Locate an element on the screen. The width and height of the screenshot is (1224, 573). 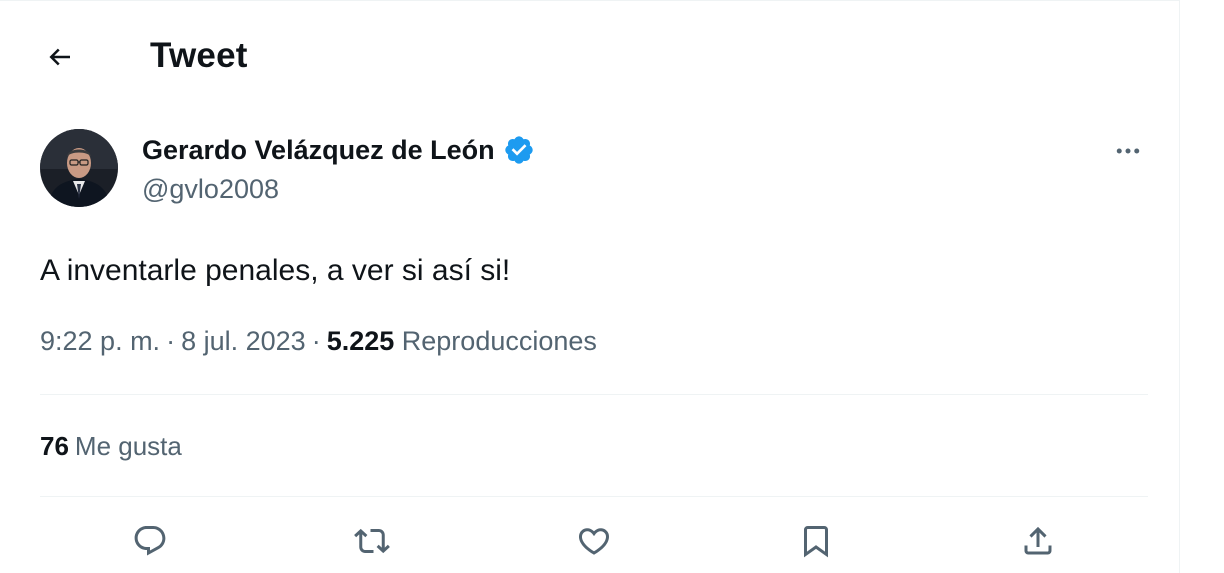
verified-badge-icon is located at coordinates (518, 150).